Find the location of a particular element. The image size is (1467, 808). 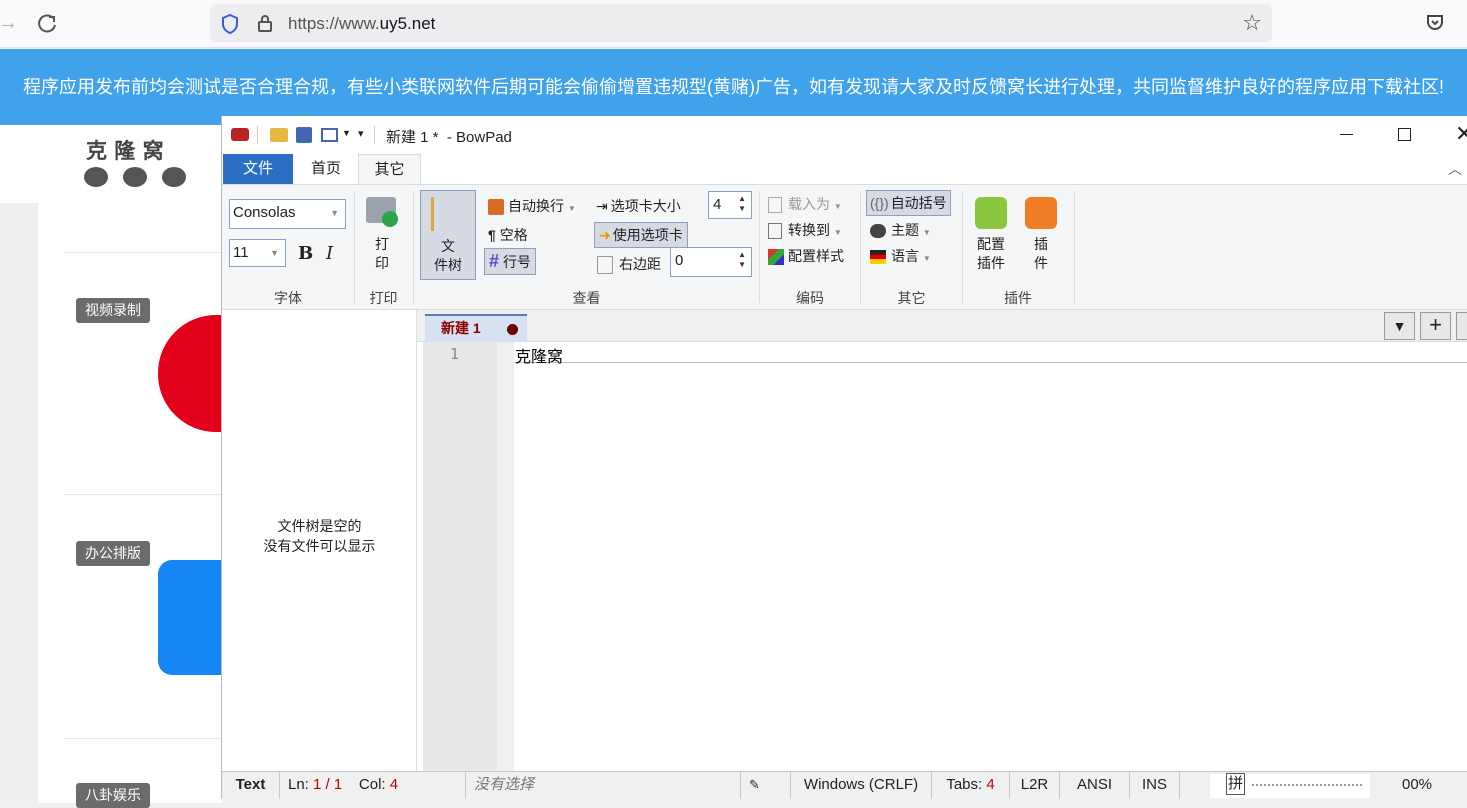

category-tag: 视频录制 is located at coordinates (113, 310).